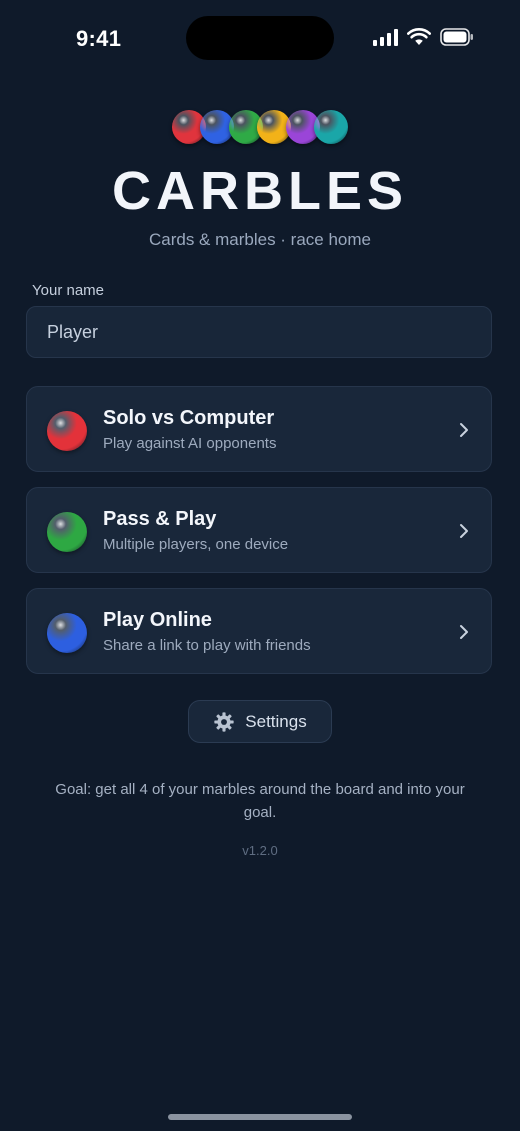  I want to click on home-indicator, so click(260, 1117).